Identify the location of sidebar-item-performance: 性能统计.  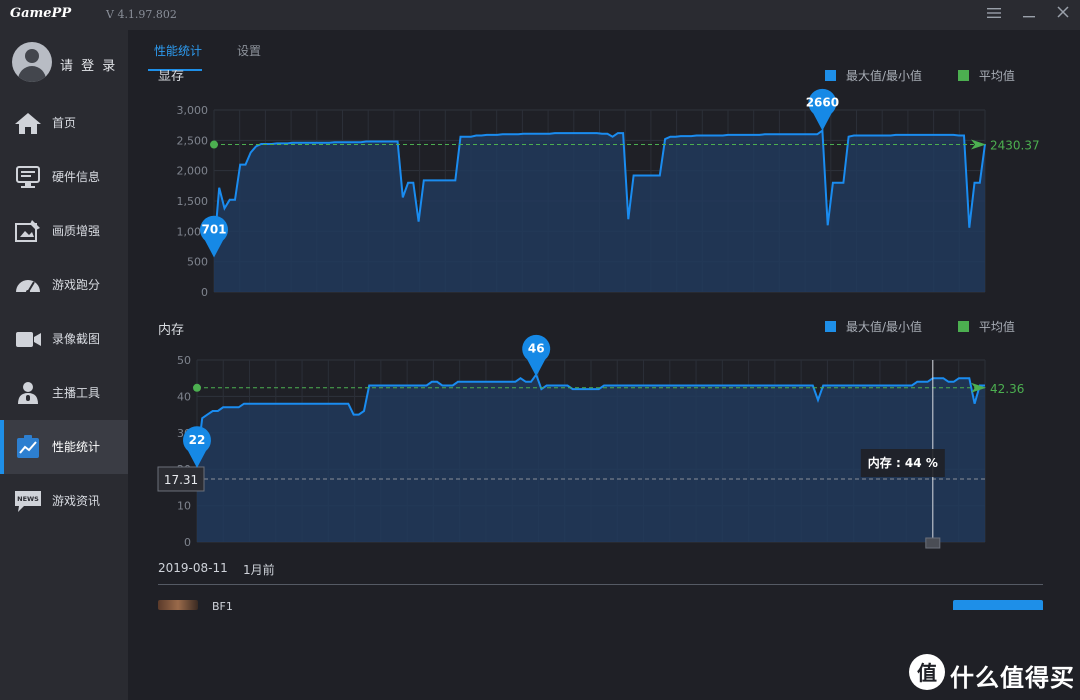
(64, 447).